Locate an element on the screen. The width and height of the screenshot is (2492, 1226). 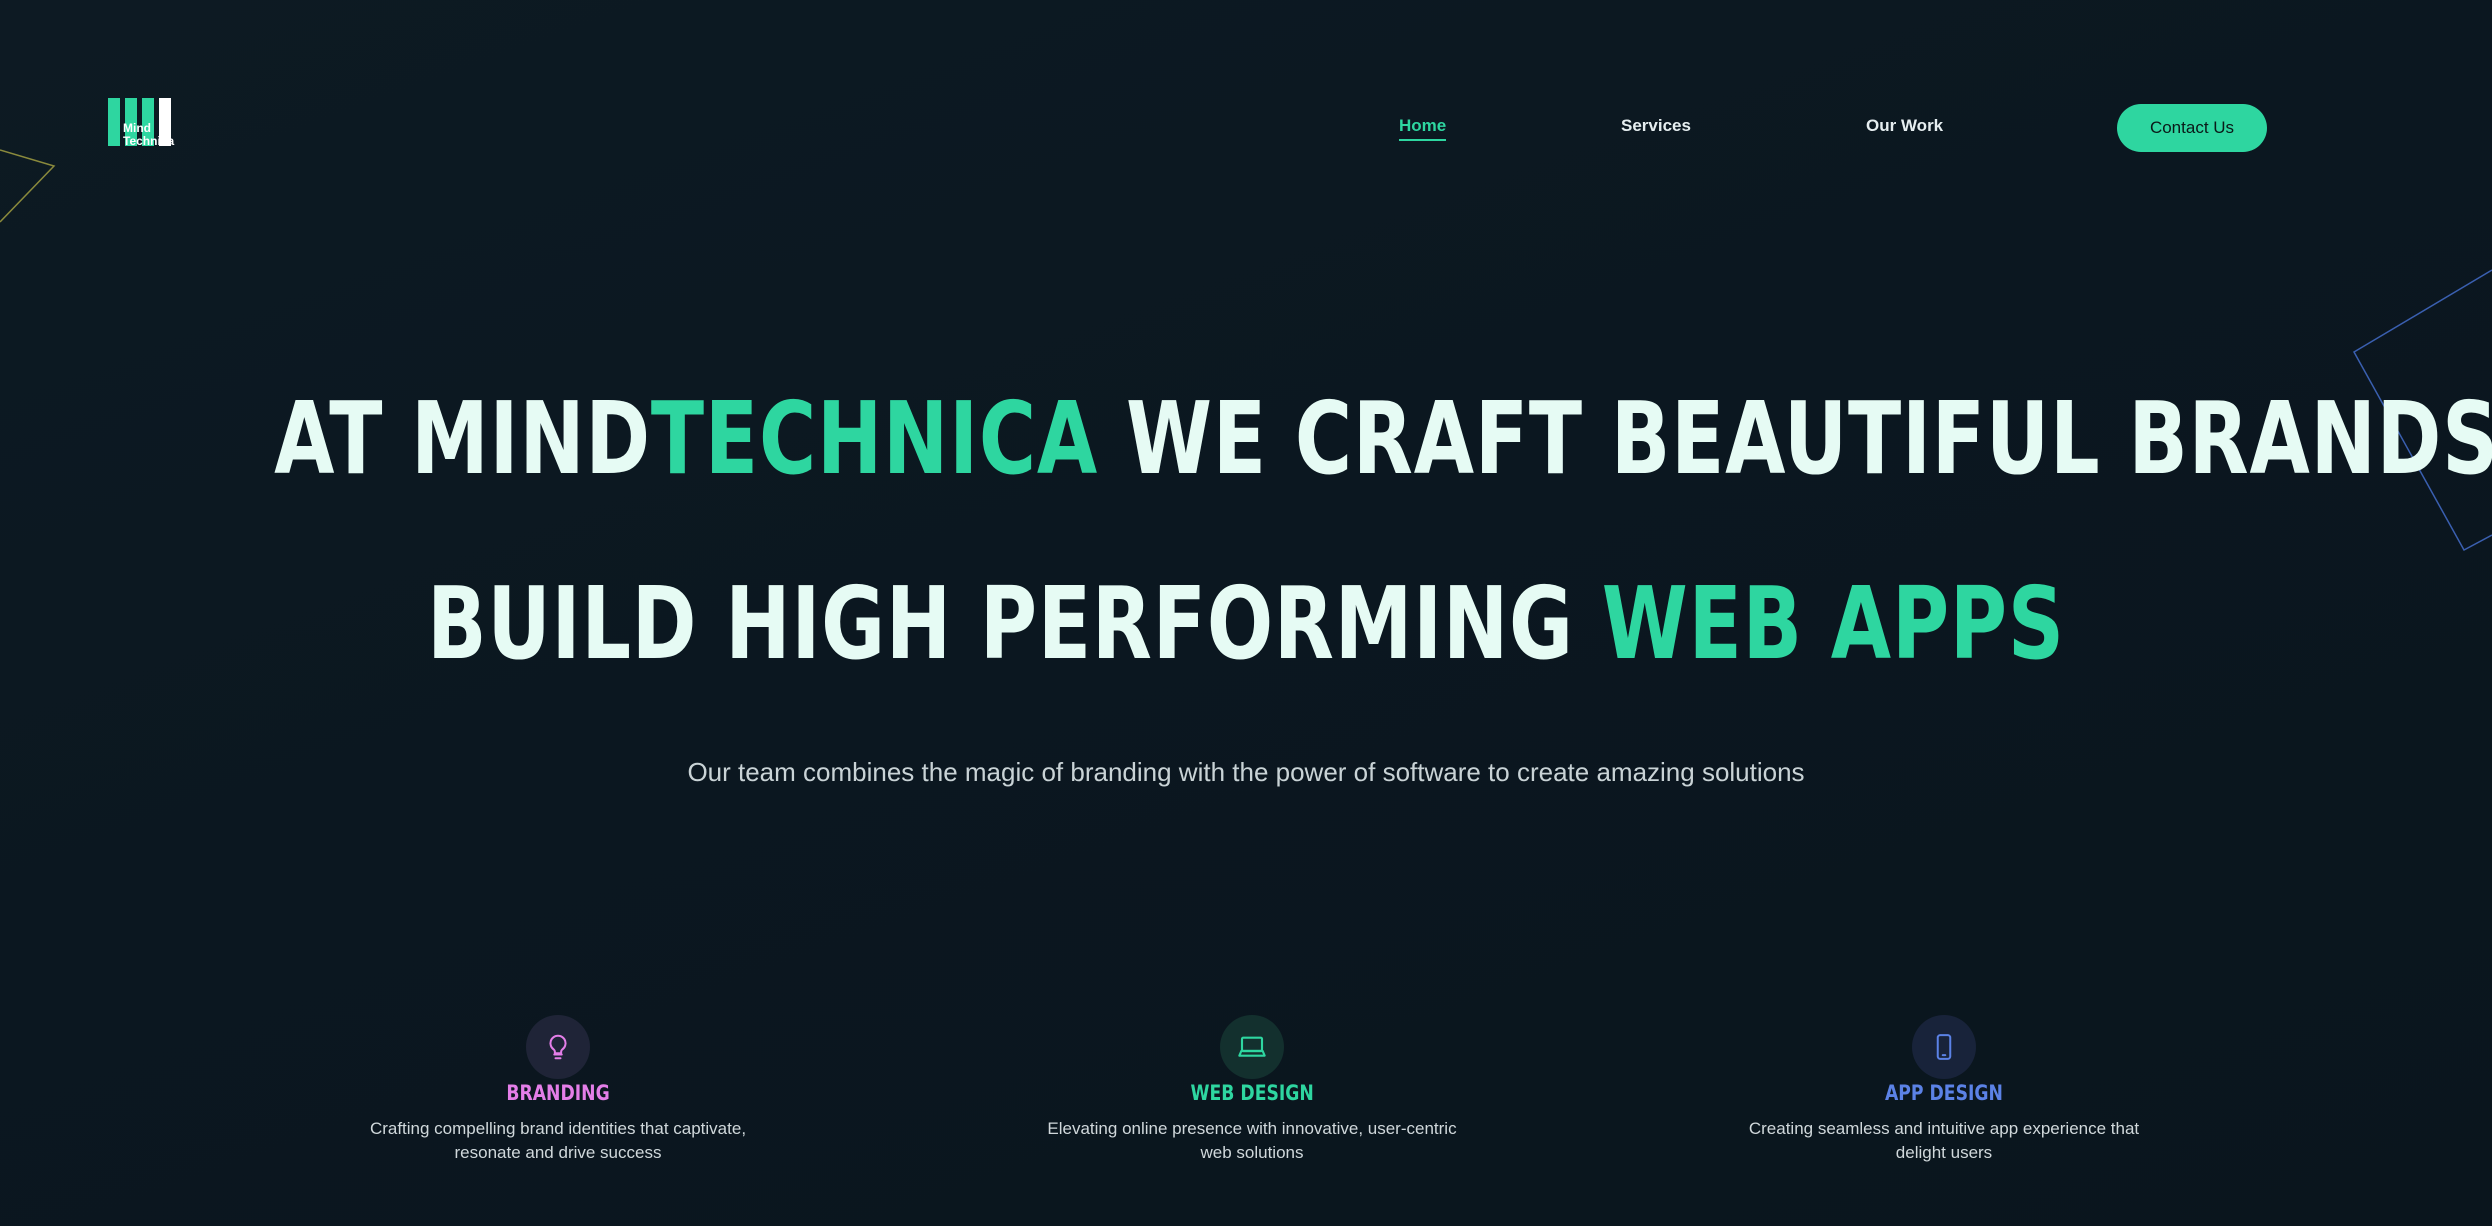
logo-line-2: Technica is located at coordinates (149, 141).